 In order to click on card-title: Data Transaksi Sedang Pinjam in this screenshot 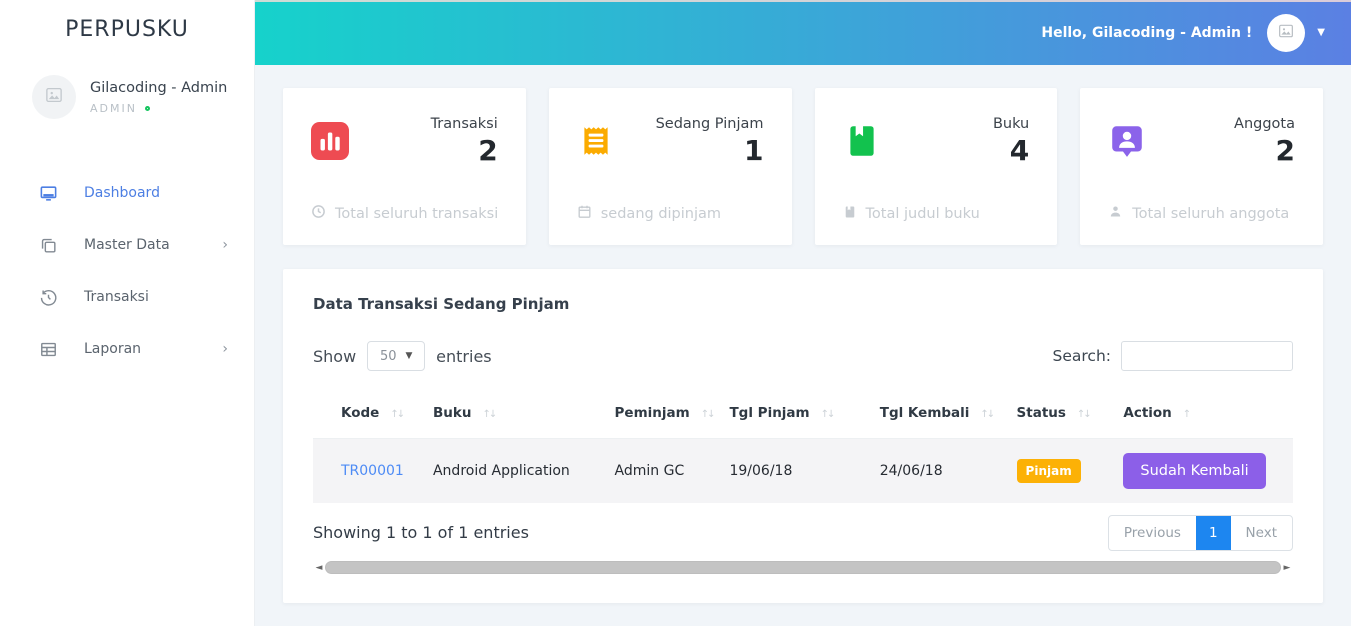, I will do `click(441, 304)`.